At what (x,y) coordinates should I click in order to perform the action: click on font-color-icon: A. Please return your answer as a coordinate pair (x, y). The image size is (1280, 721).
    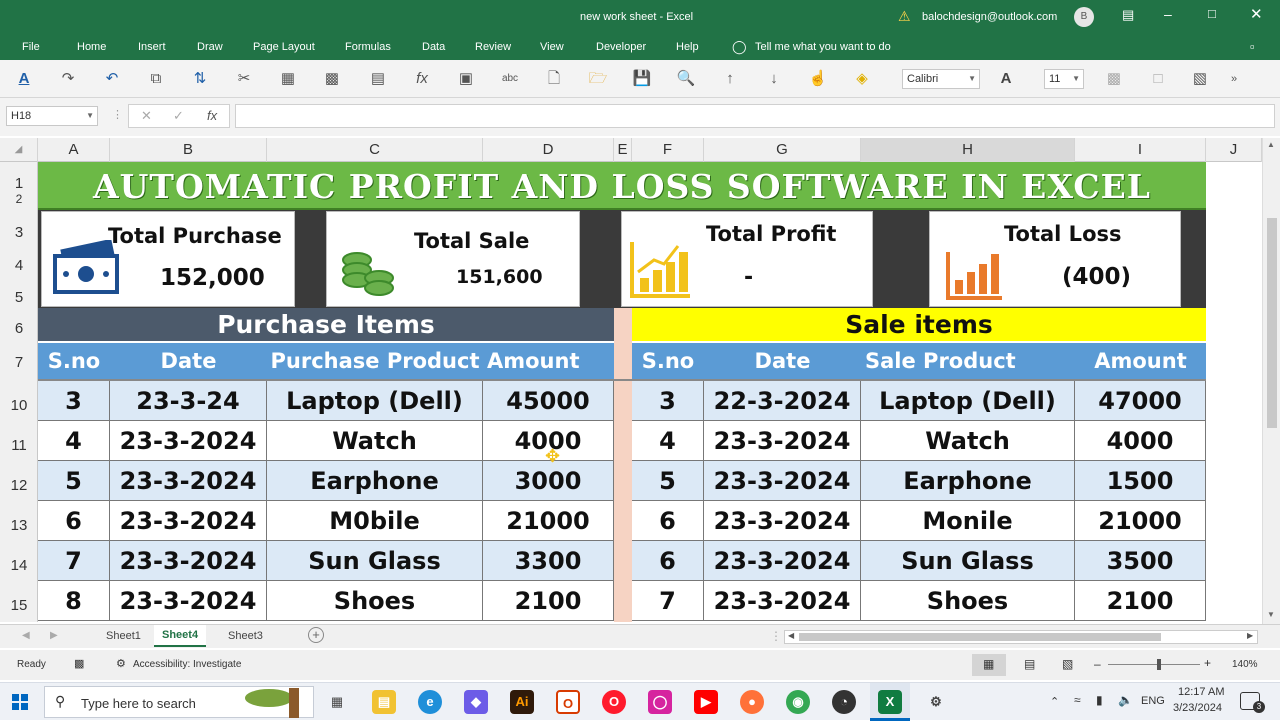
    Looking at the image, I should click on (24, 79).